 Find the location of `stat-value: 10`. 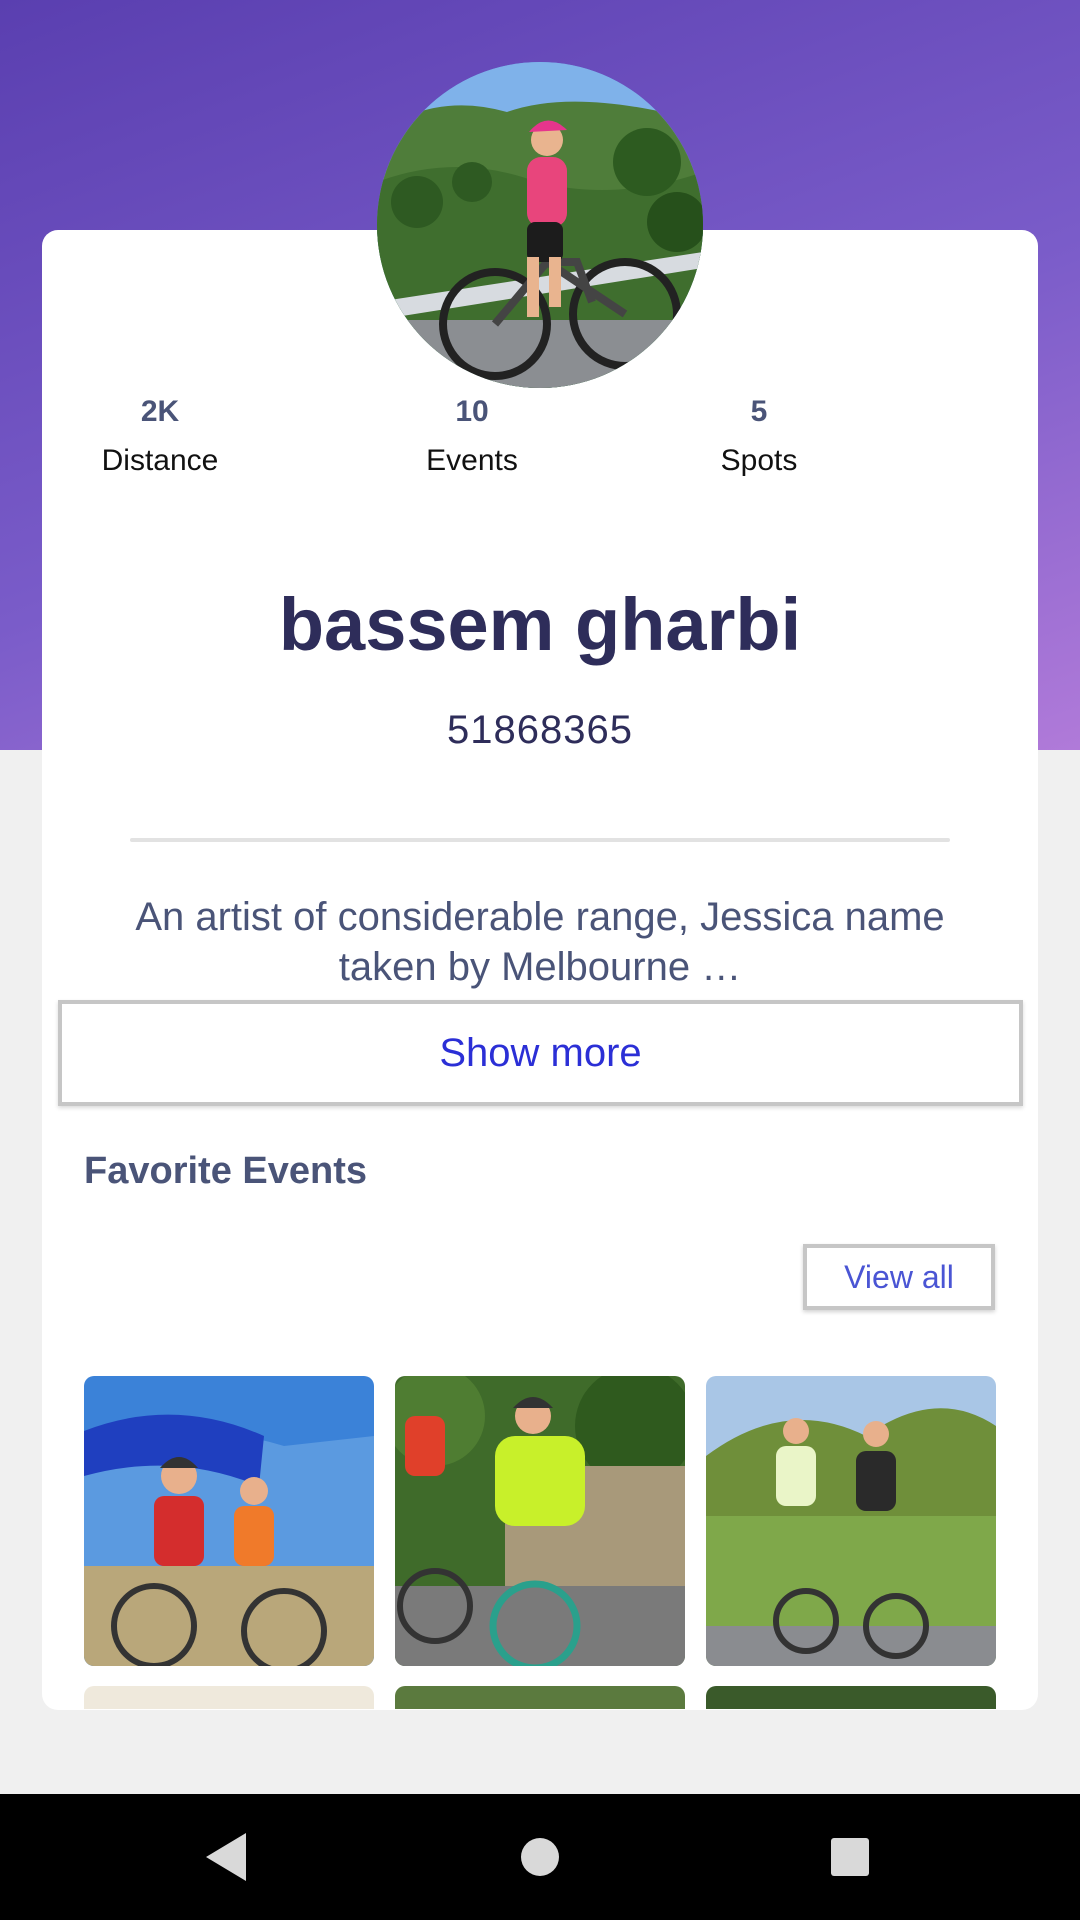

stat-value: 10 is located at coordinates (472, 411).